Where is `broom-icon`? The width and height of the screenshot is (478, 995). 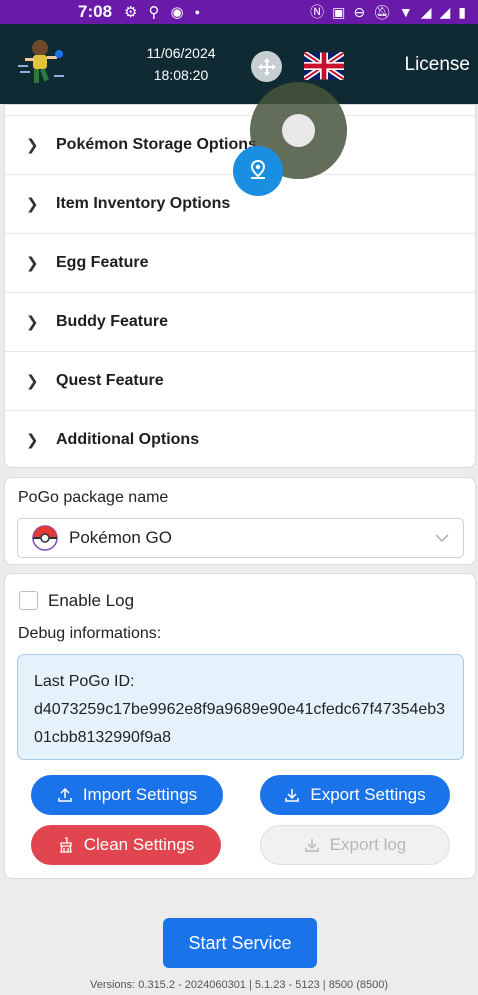 broom-icon is located at coordinates (65, 845).